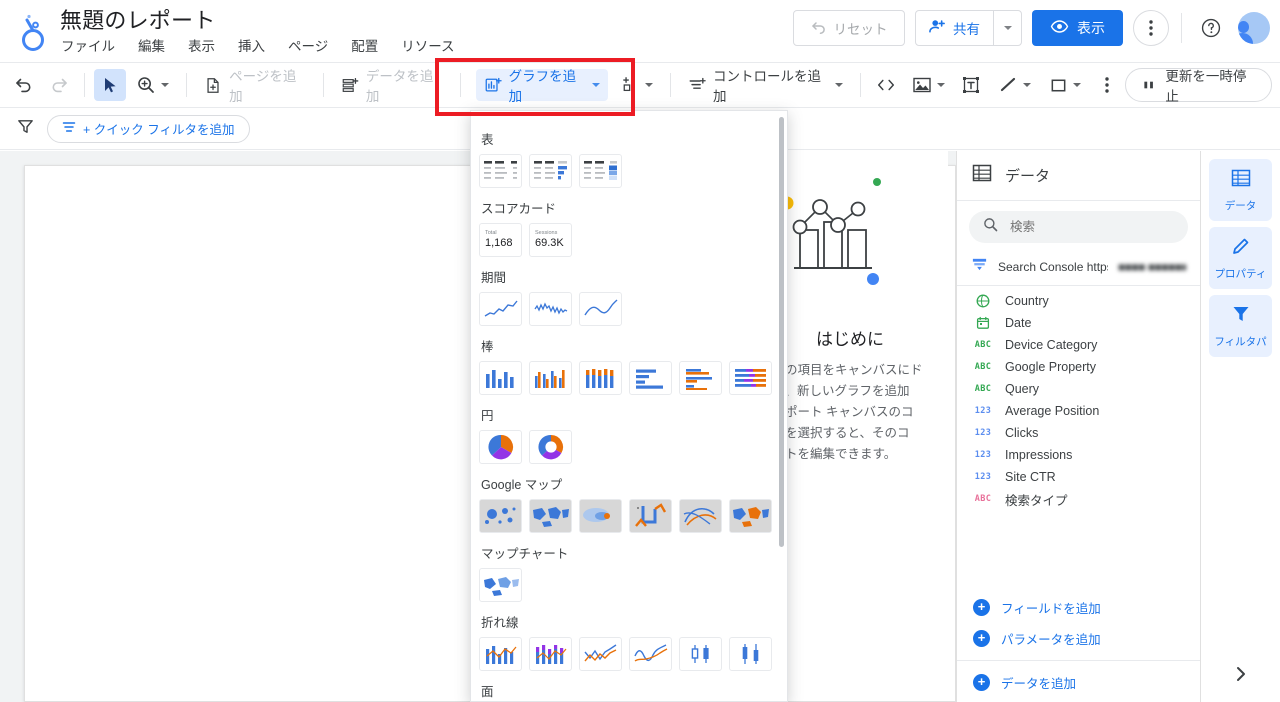 The height and width of the screenshot is (702, 1280). Describe the element at coordinates (88, 47) in the screenshot. I see `menu-item-file: ファイル` at that location.